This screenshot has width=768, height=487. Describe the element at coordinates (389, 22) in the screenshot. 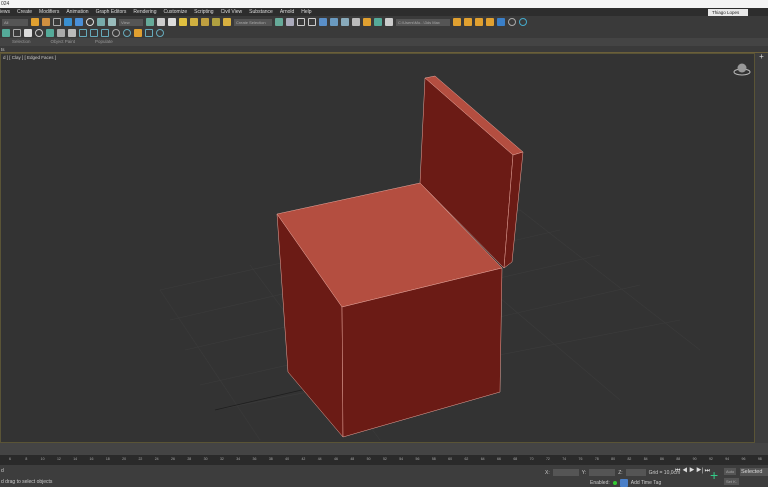

I see `render-icon` at that location.